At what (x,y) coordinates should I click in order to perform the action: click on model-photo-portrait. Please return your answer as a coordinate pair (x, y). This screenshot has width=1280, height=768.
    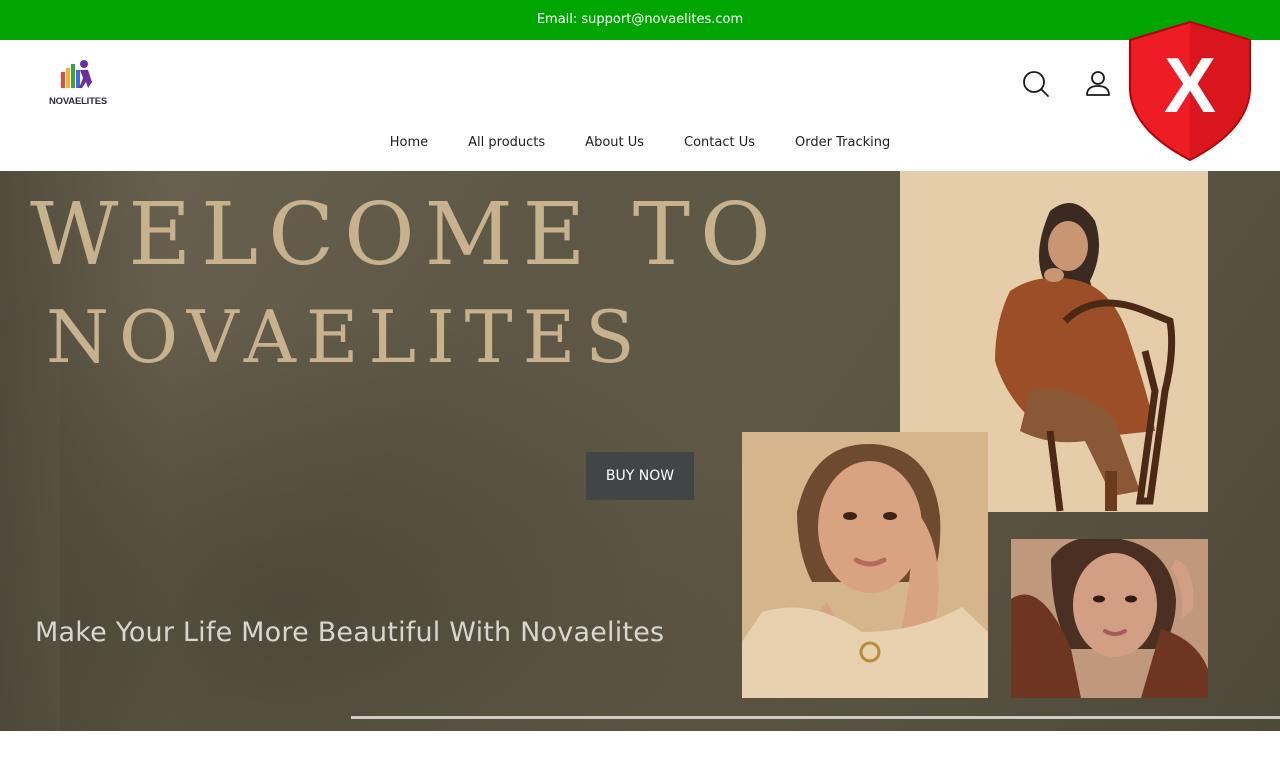
    Looking at the image, I should click on (1109, 618).